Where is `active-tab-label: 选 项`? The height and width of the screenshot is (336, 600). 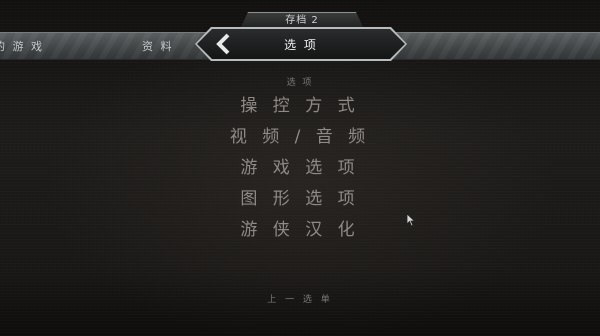 active-tab-label: 选 项 is located at coordinates (301, 45).